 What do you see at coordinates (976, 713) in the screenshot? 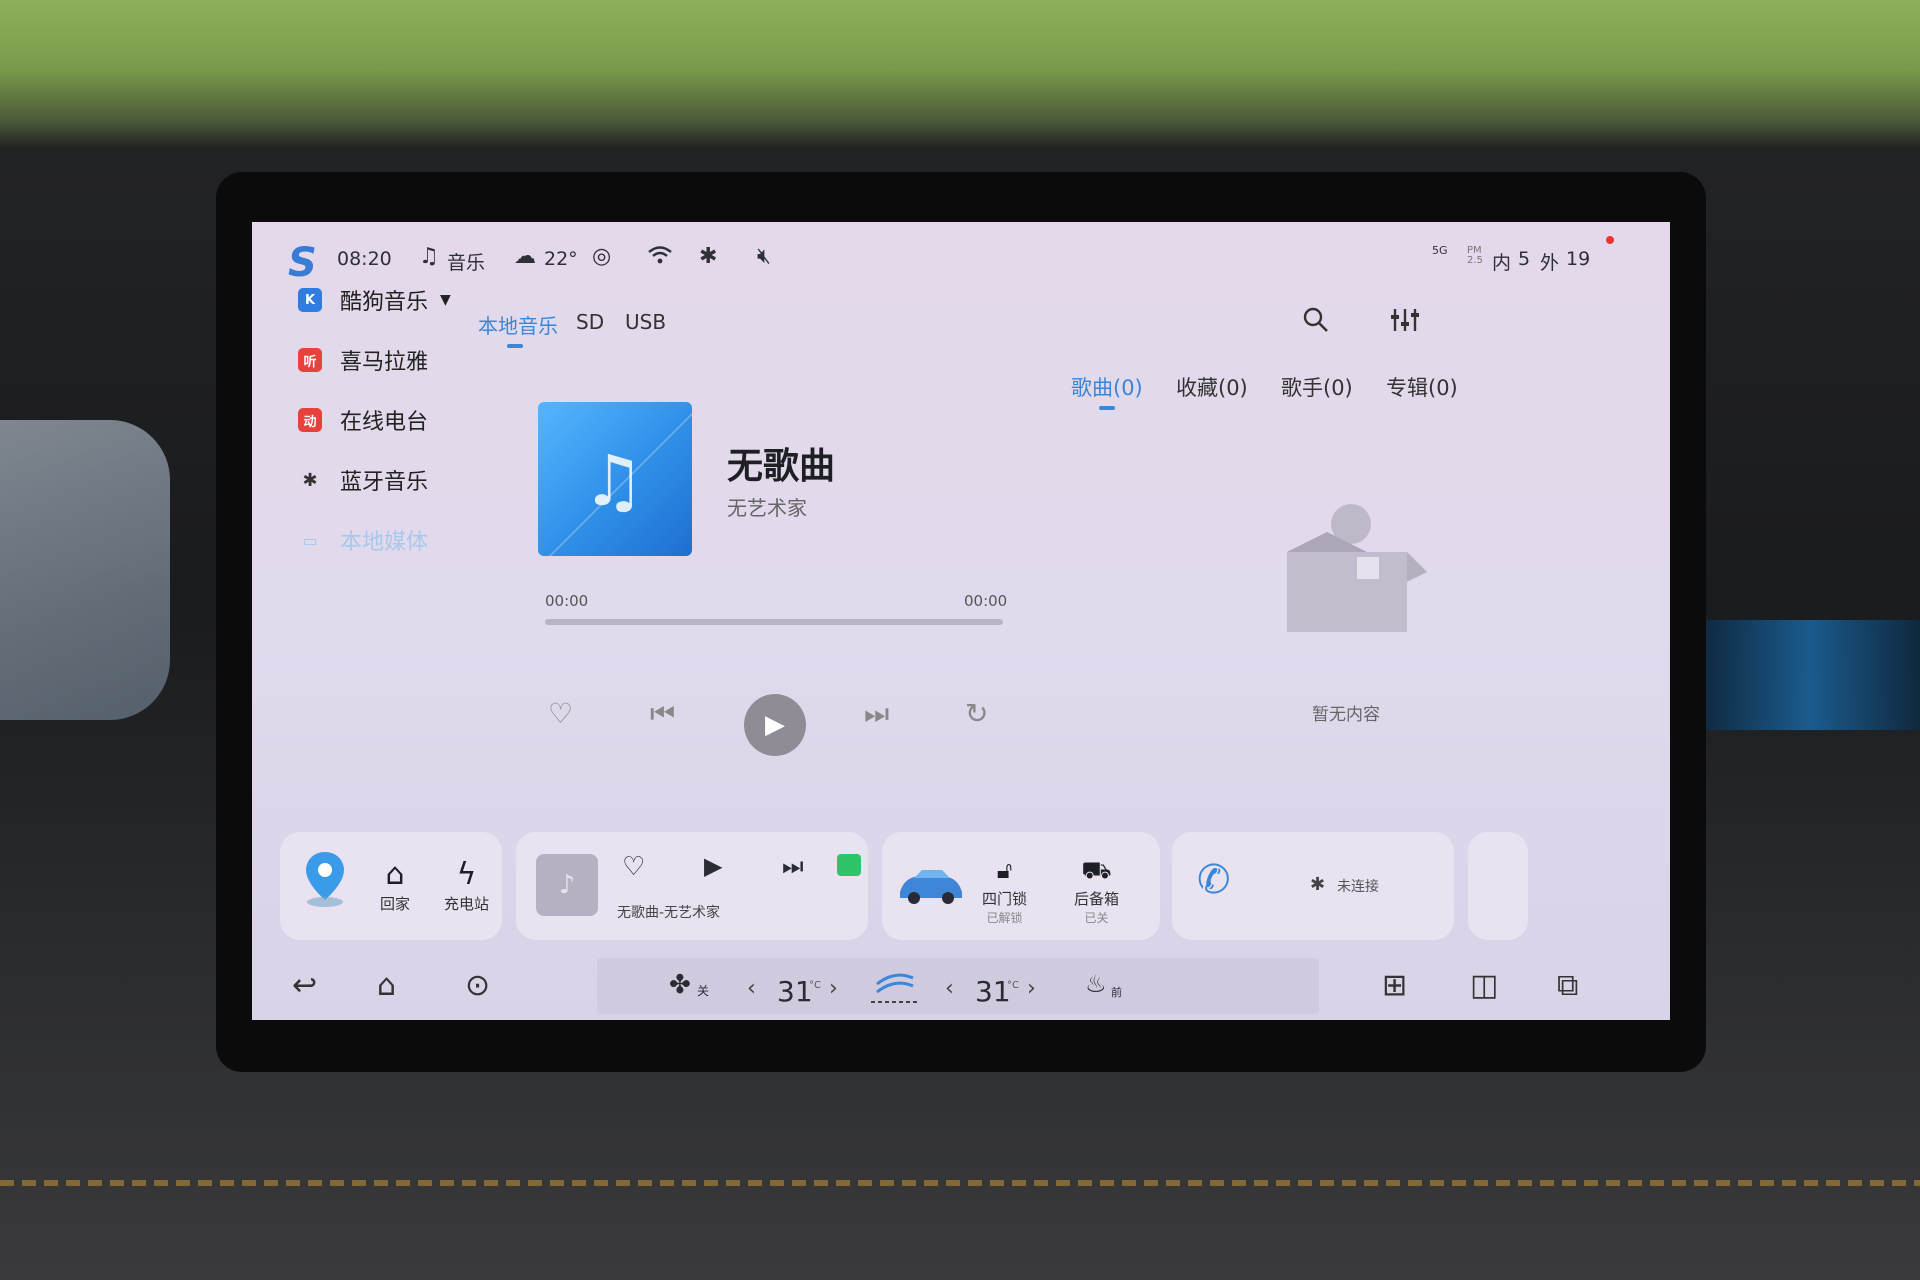
I see `repeat-icon: ↻` at bounding box center [976, 713].